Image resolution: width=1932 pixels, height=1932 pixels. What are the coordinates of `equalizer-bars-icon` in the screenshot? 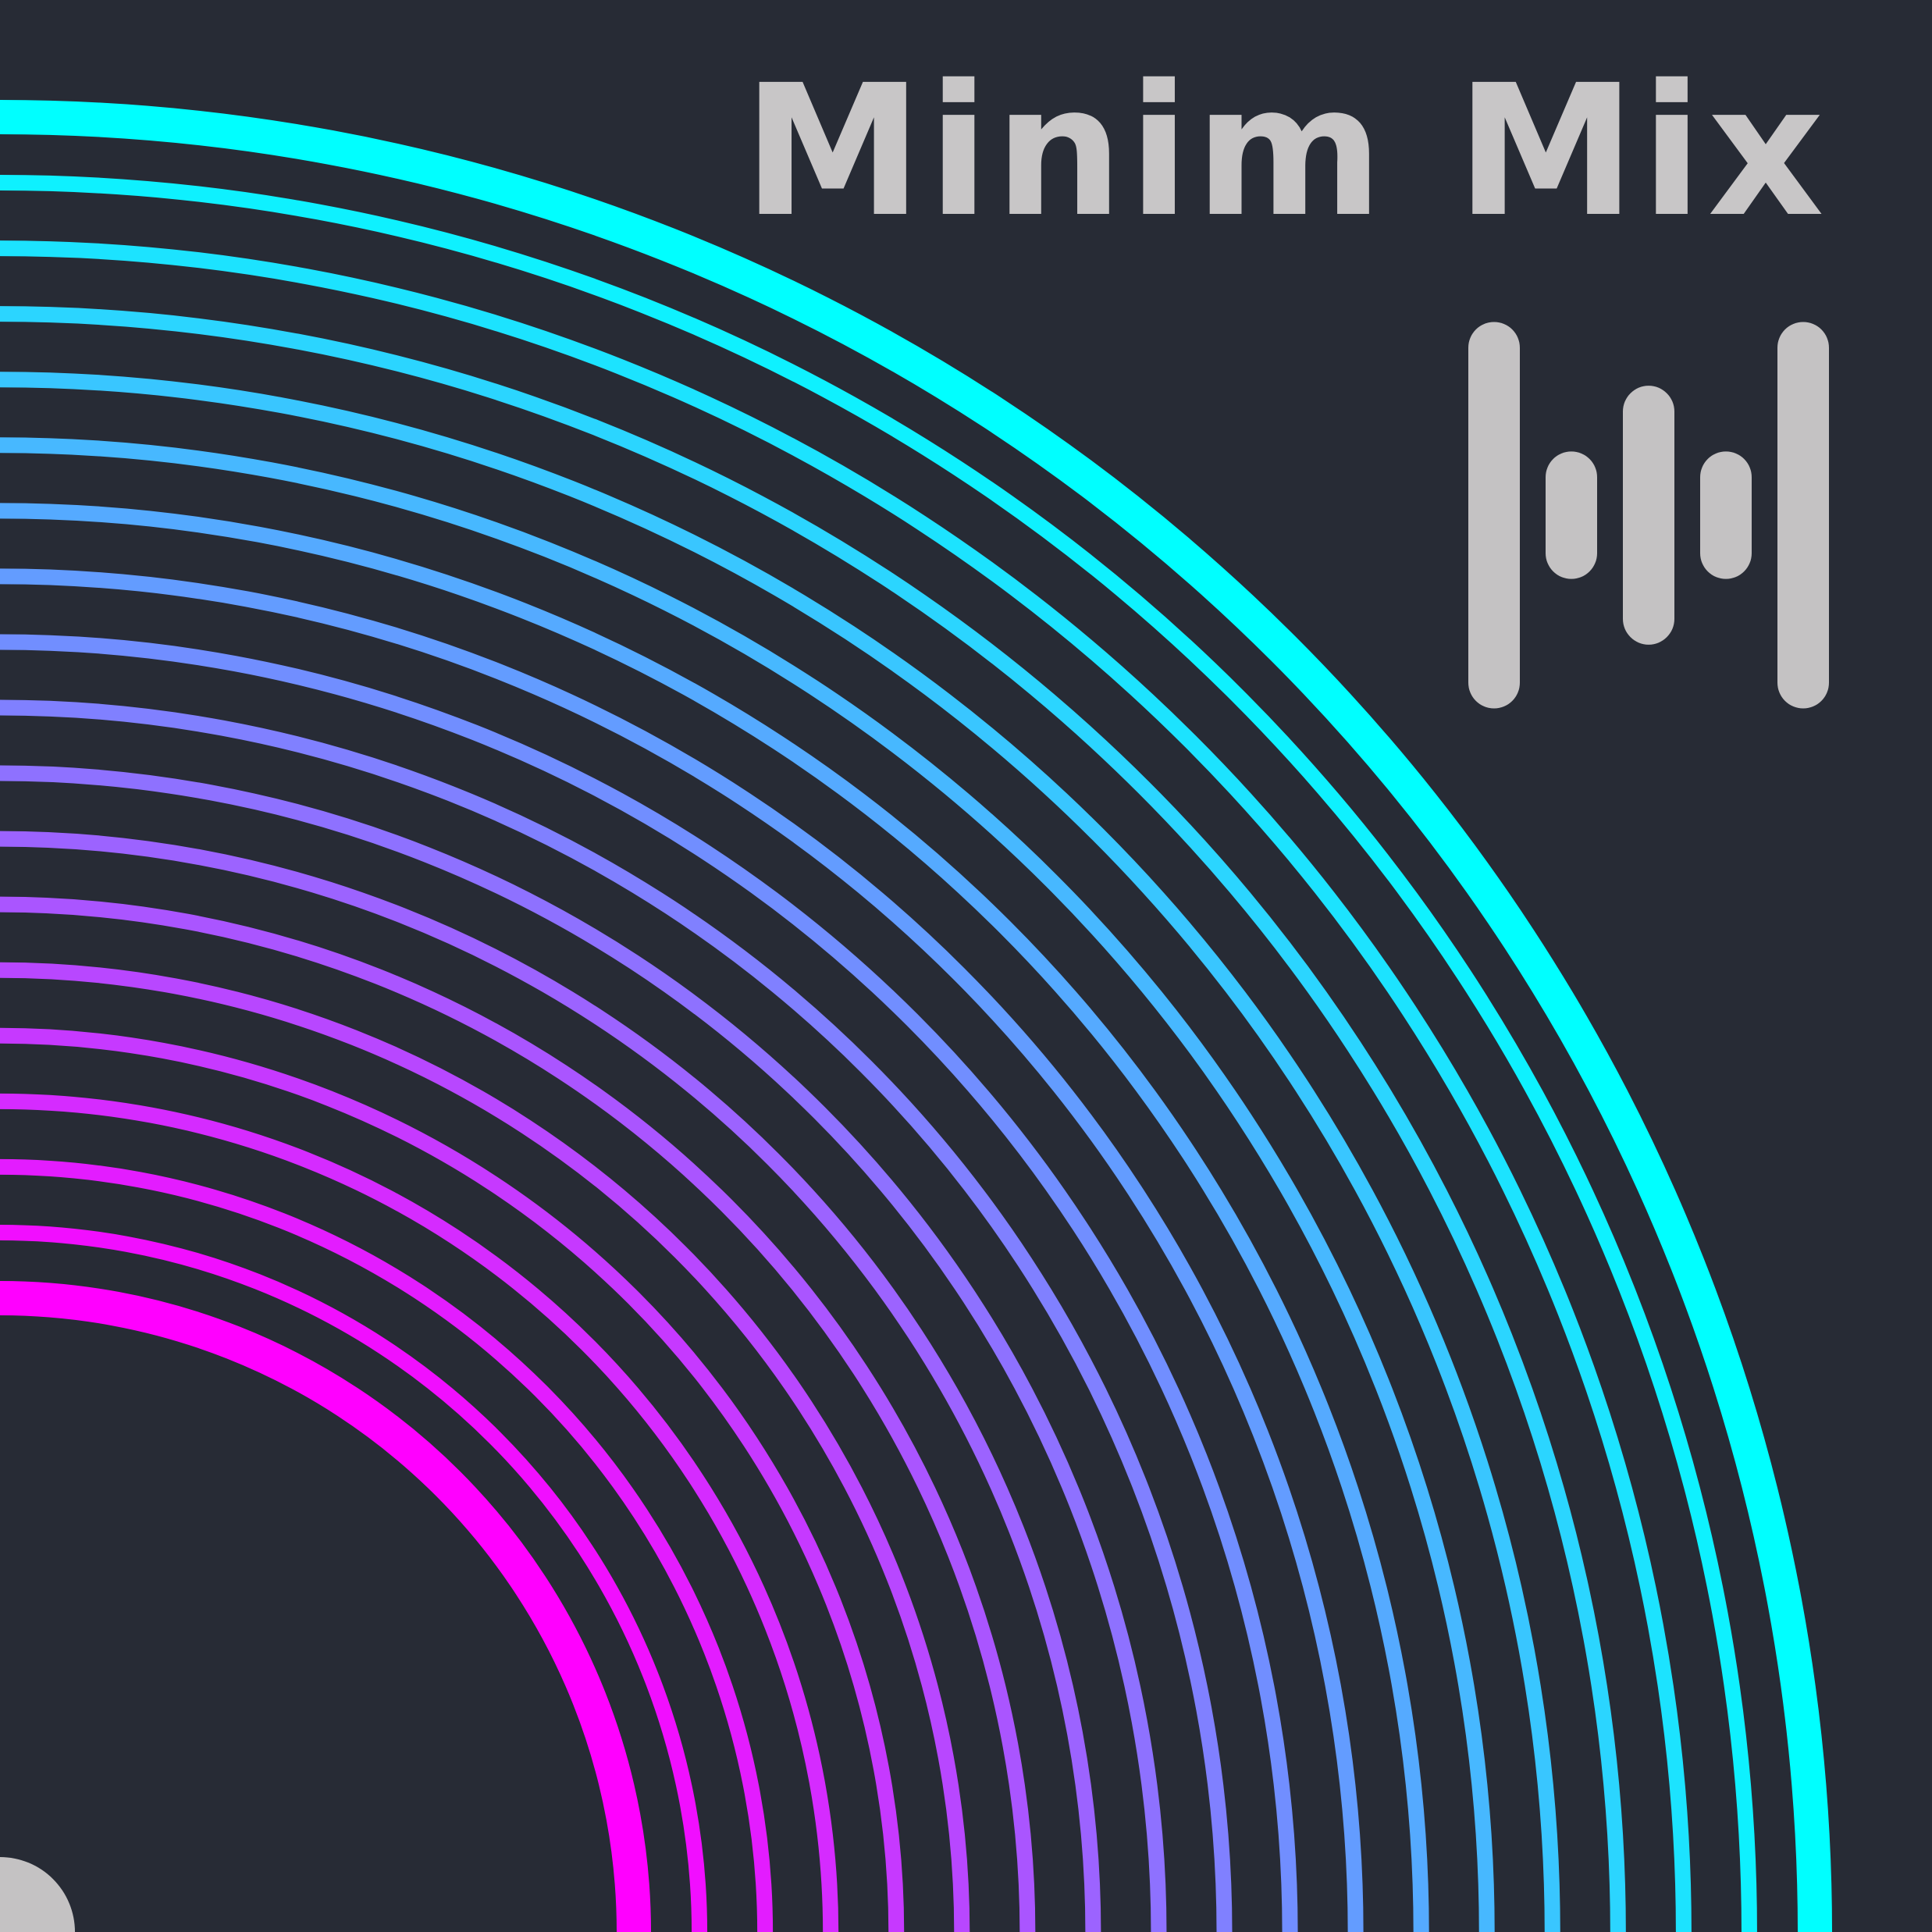 It's located at (1648, 515).